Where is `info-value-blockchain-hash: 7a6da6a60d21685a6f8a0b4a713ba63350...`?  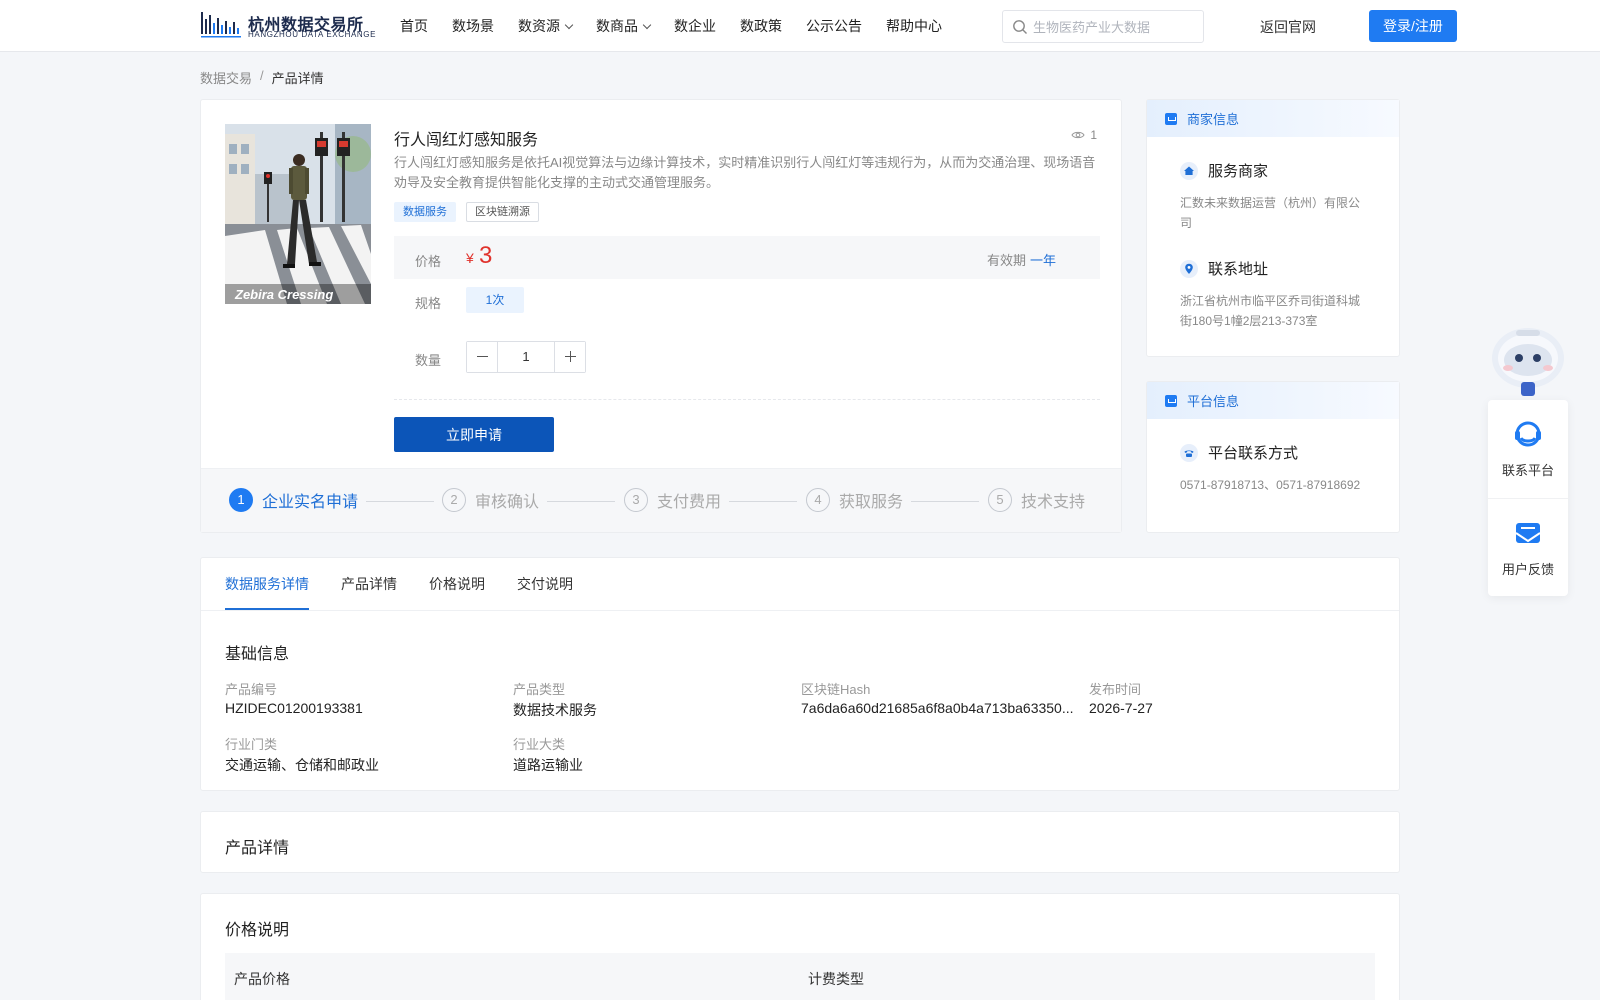
info-value-blockchain-hash: 7a6da6a60d21685a6f8a0b4a713ba63350... is located at coordinates (937, 708).